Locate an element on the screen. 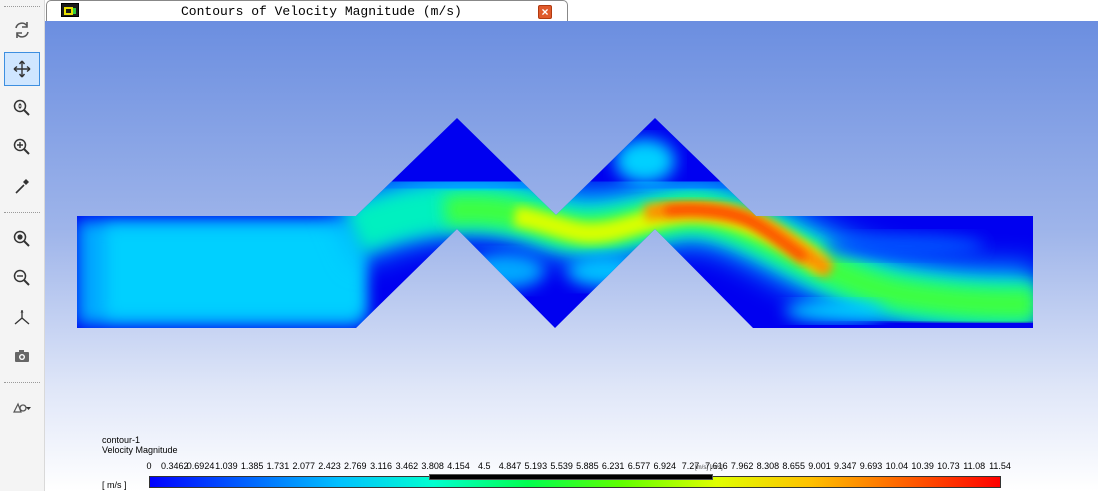 The width and height of the screenshot is (1098, 491). legend-tick-label: 5.885 is located at coordinates (587, 466).